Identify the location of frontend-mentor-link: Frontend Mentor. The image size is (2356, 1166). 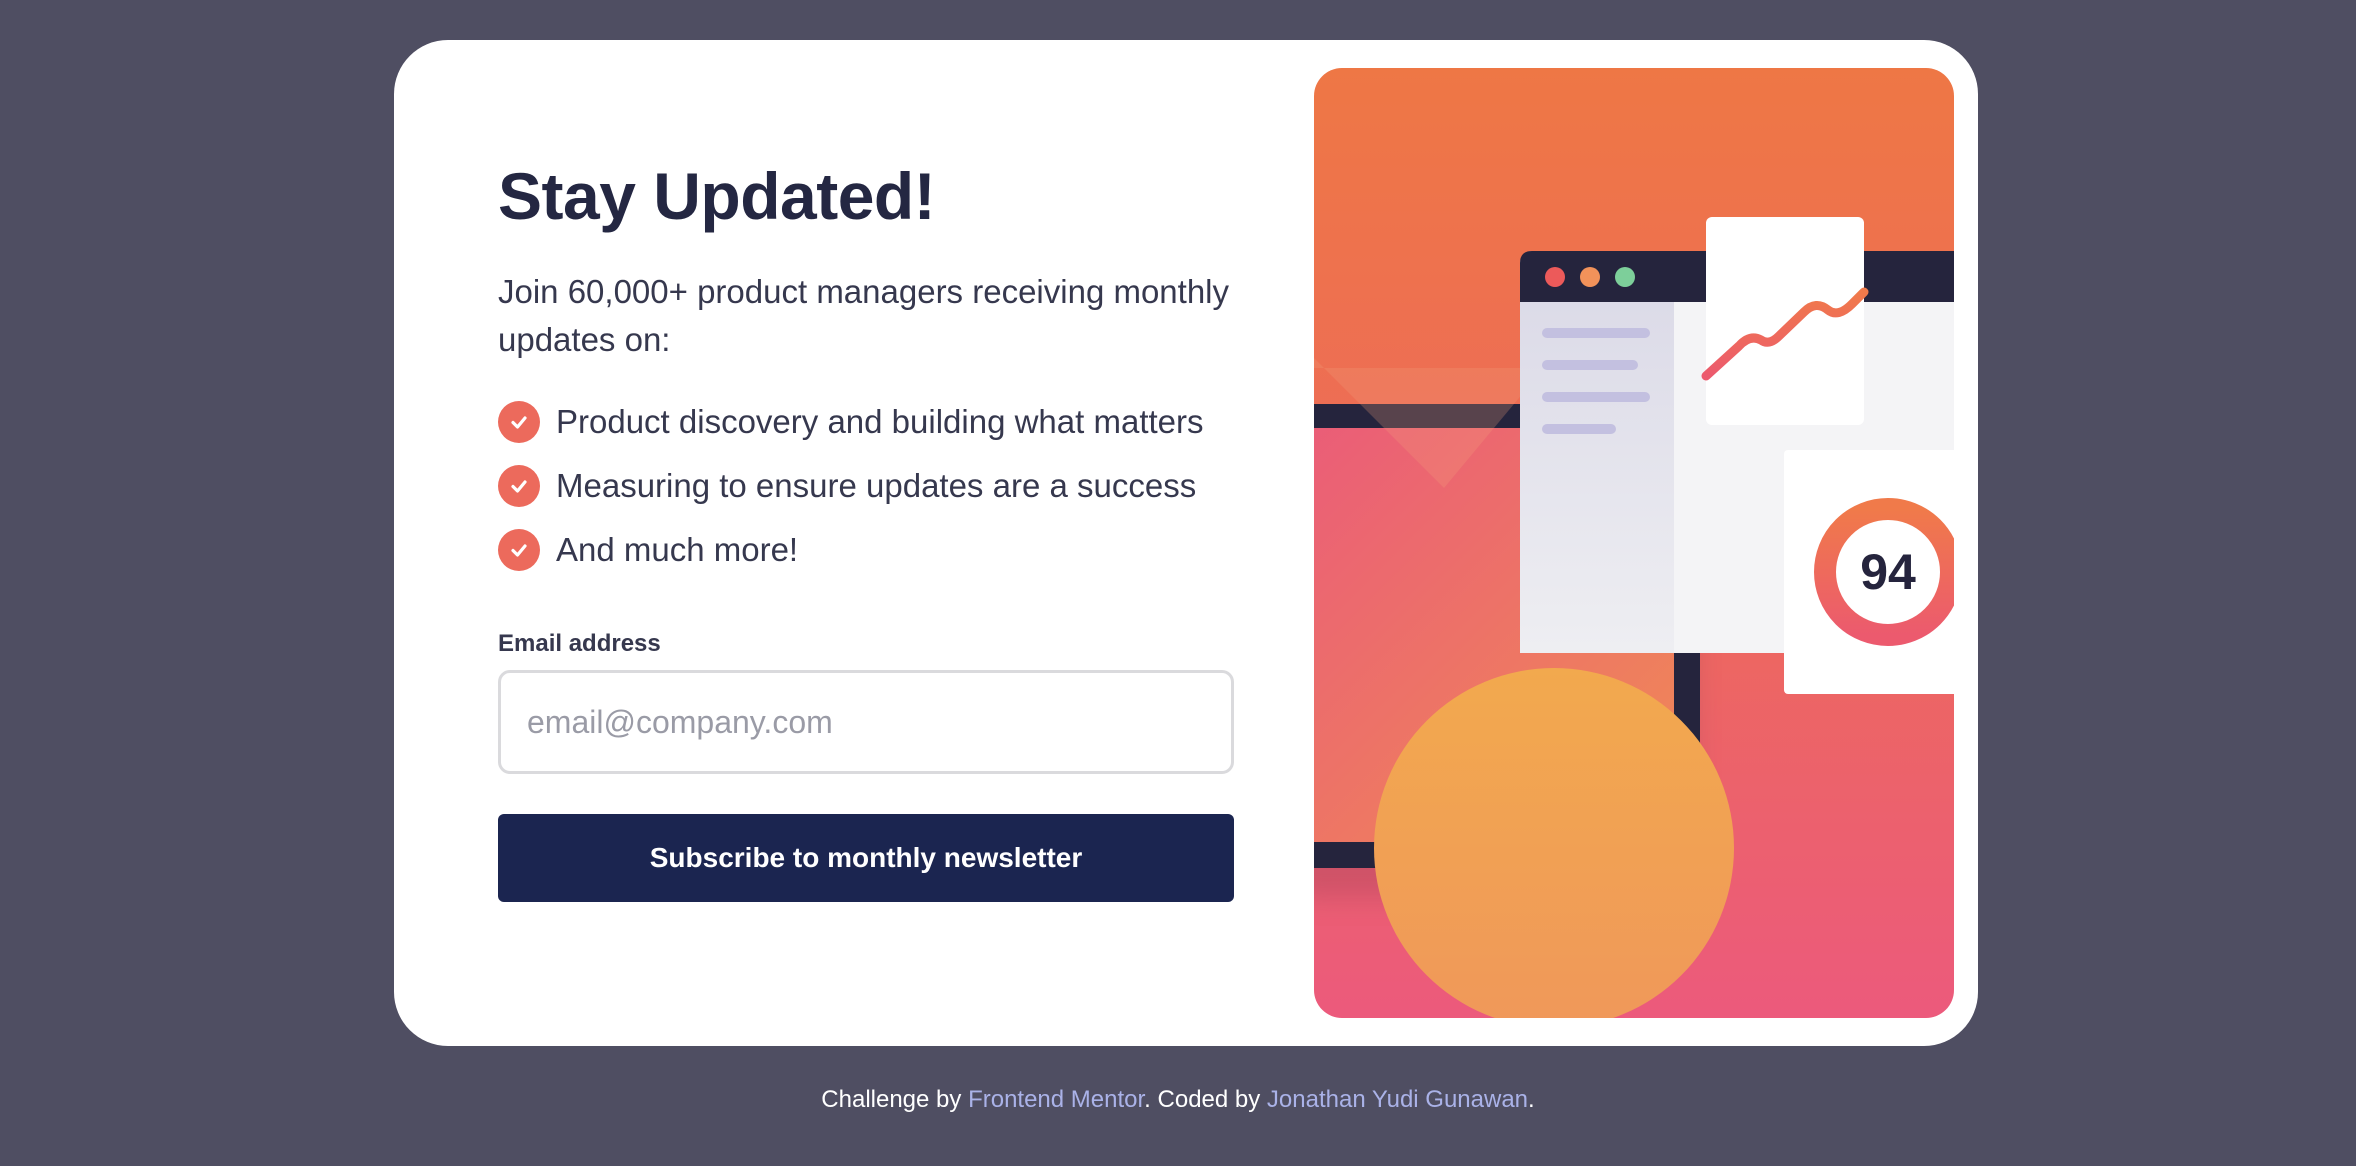
(1056, 1099).